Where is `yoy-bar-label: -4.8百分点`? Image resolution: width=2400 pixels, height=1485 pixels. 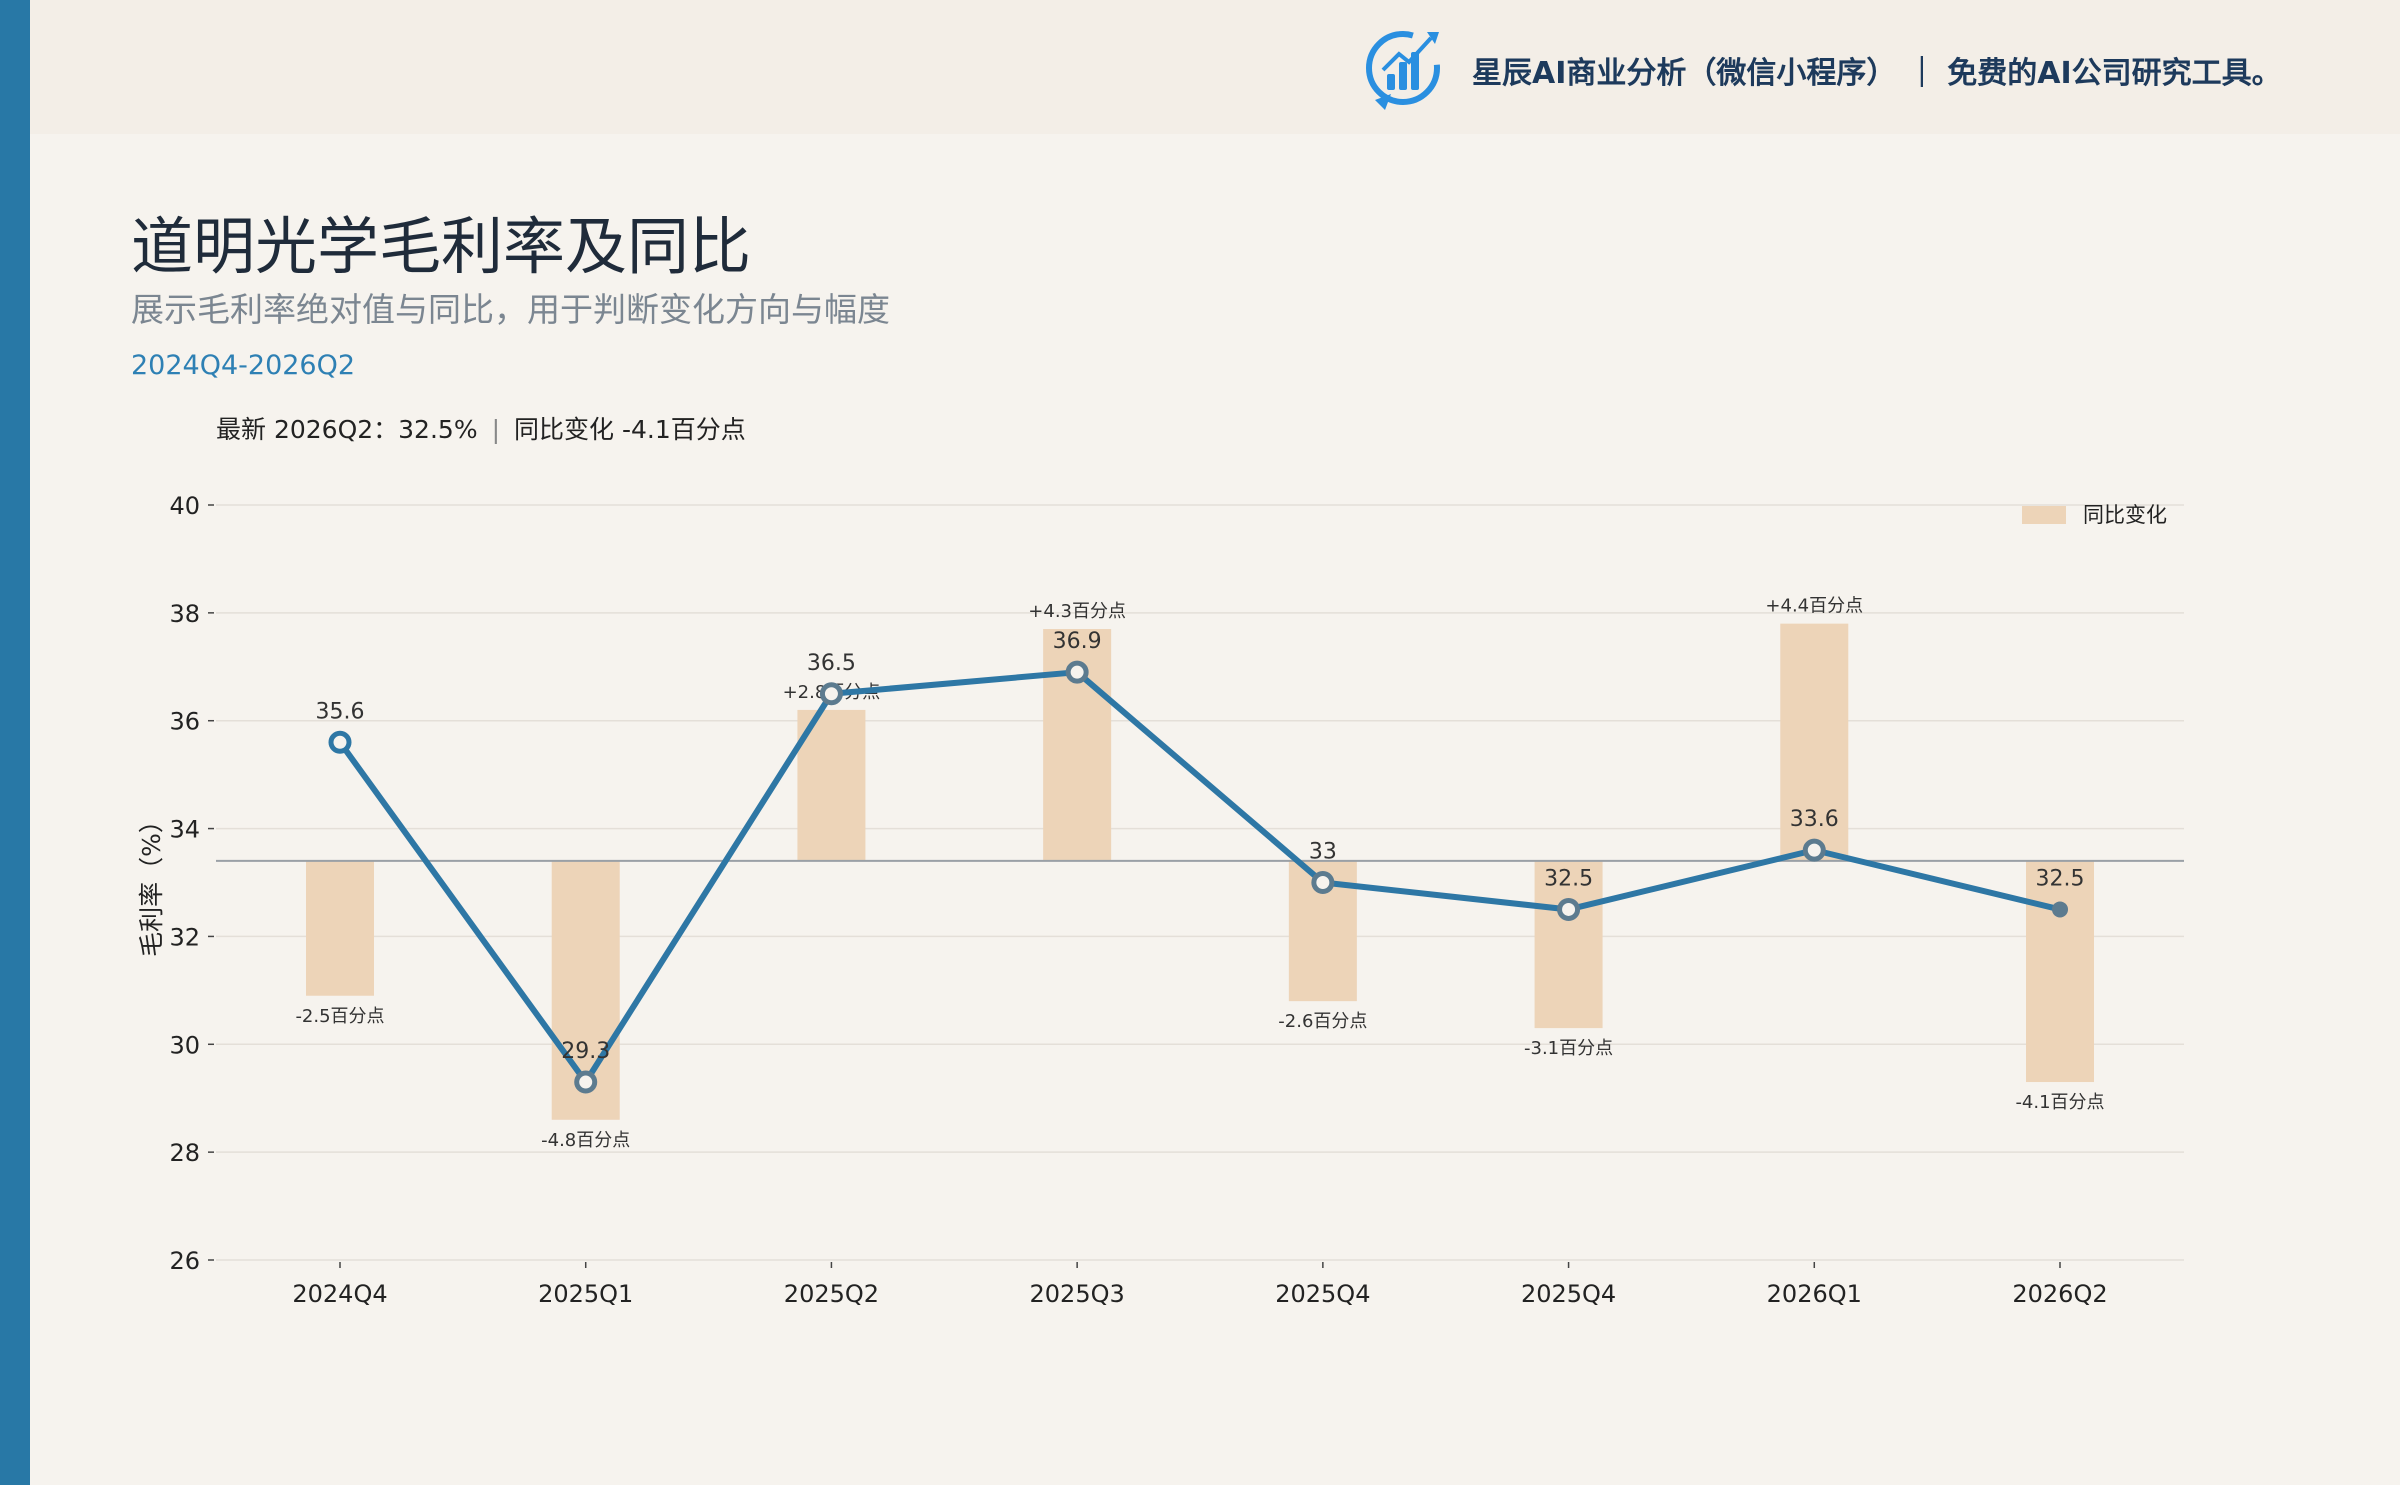 yoy-bar-label: -4.8百分点 is located at coordinates (585, 1140).